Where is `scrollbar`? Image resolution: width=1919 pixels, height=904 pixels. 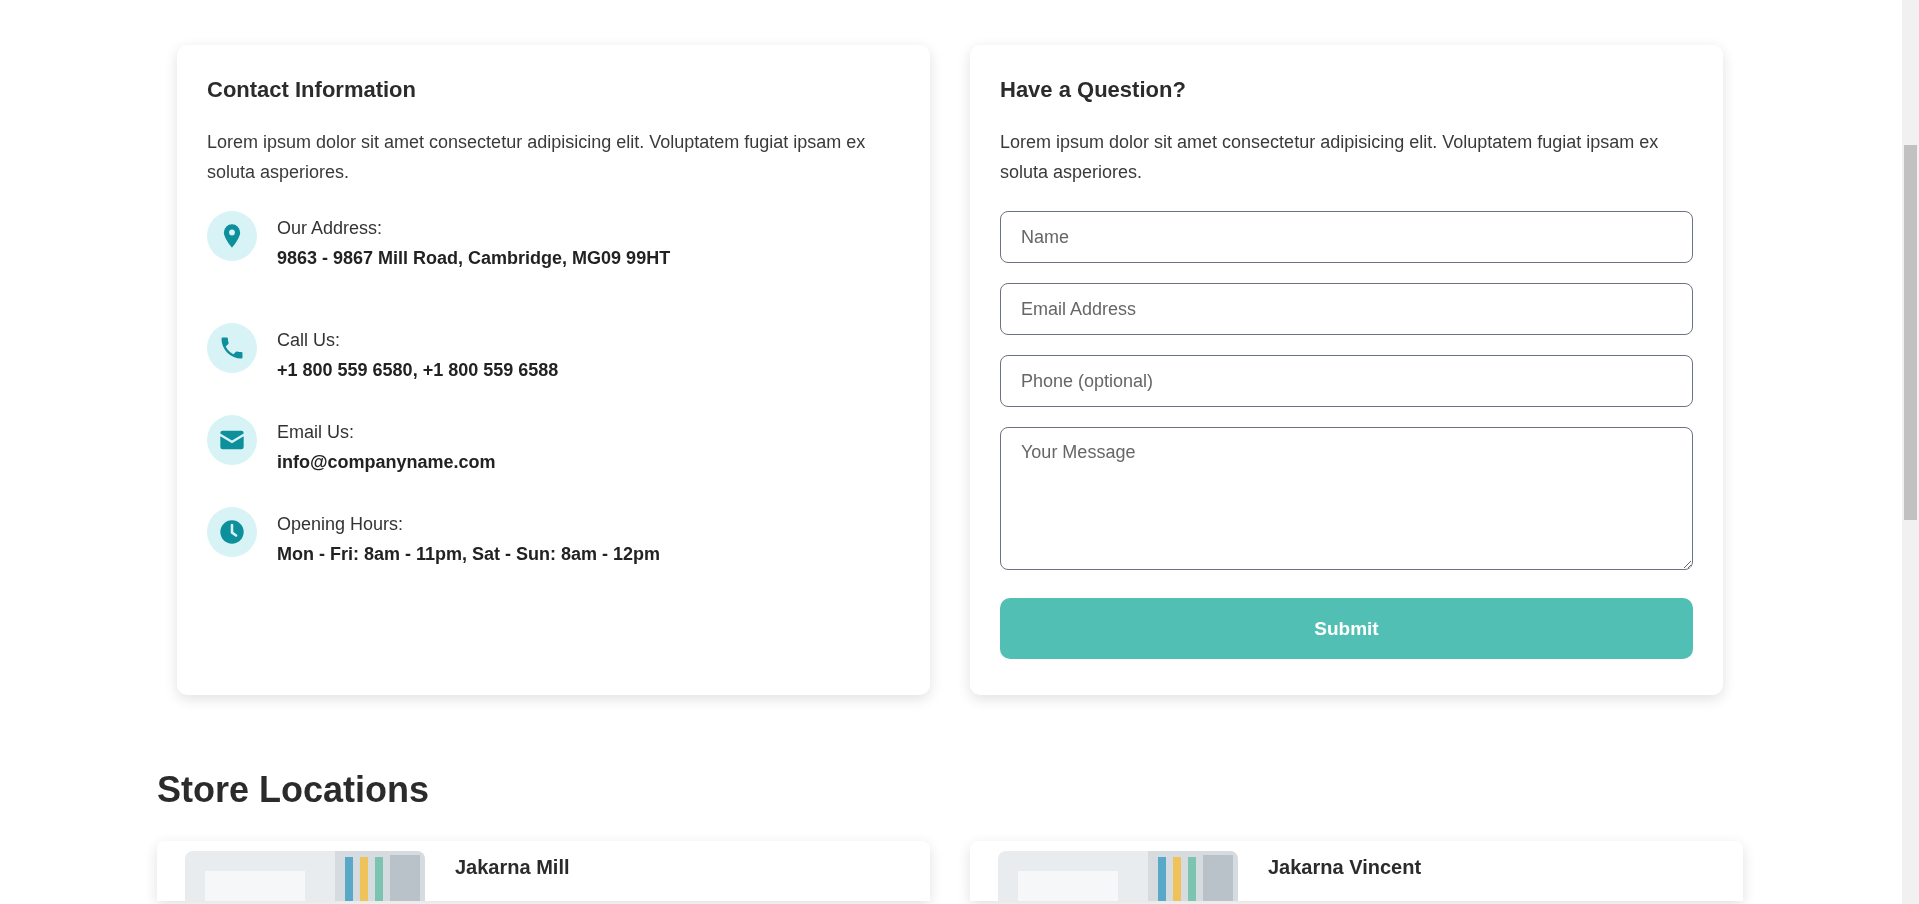
scrollbar is located at coordinates (1910, 452).